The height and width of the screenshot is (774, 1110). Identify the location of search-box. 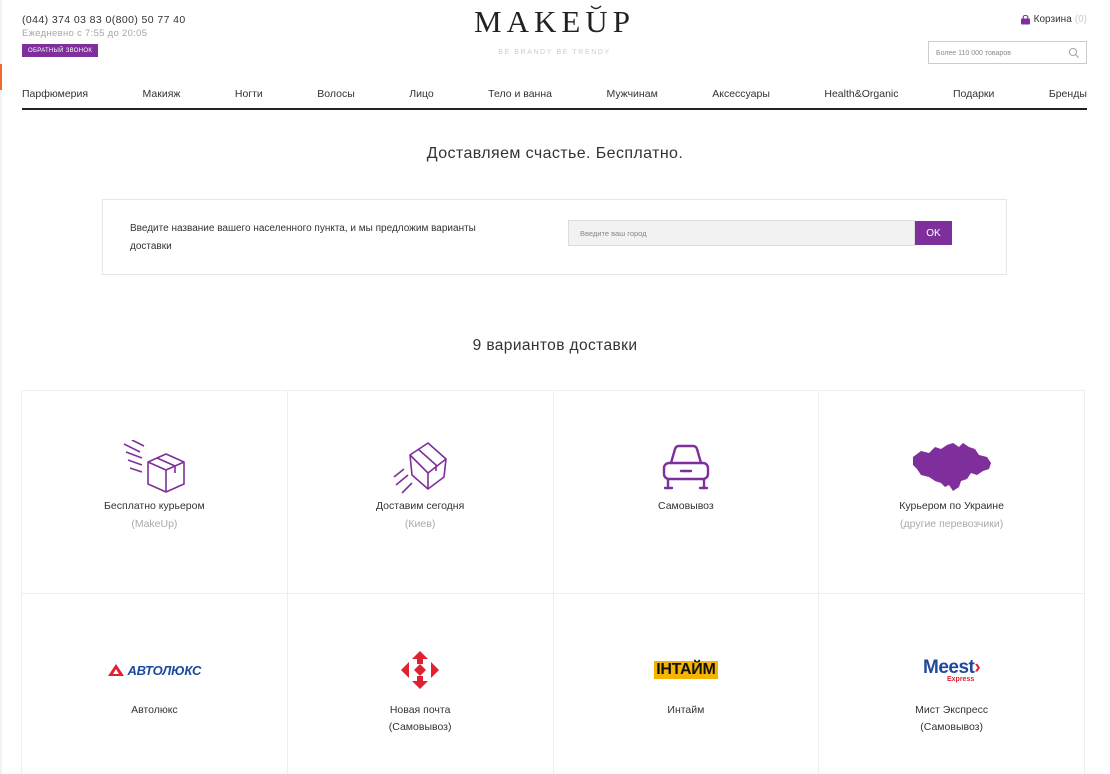
(1007, 52).